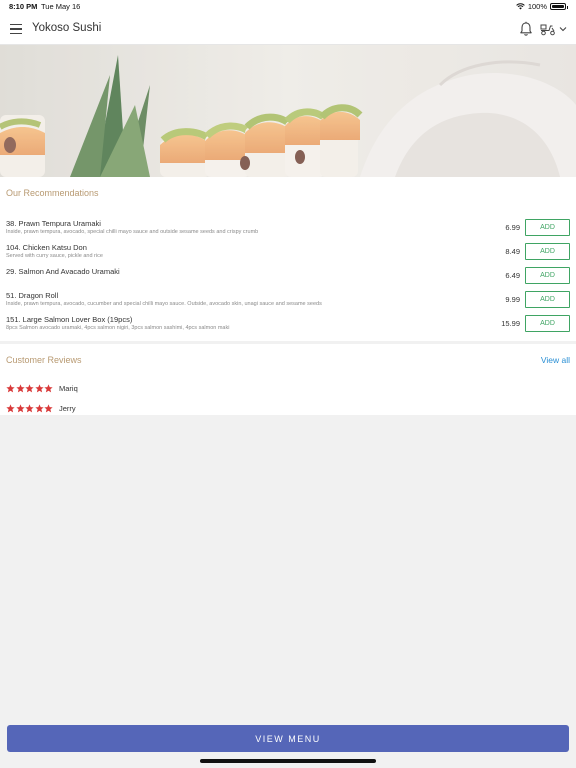  I want to click on app-header: Yokoso Sushi, so click(288, 29).